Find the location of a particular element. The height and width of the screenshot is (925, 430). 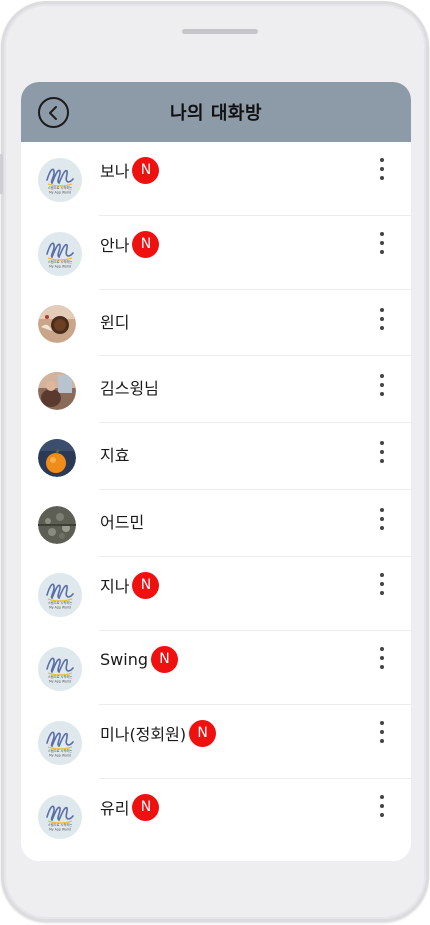

page-title: 나의 대화방 is located at coordinates (216, 113).